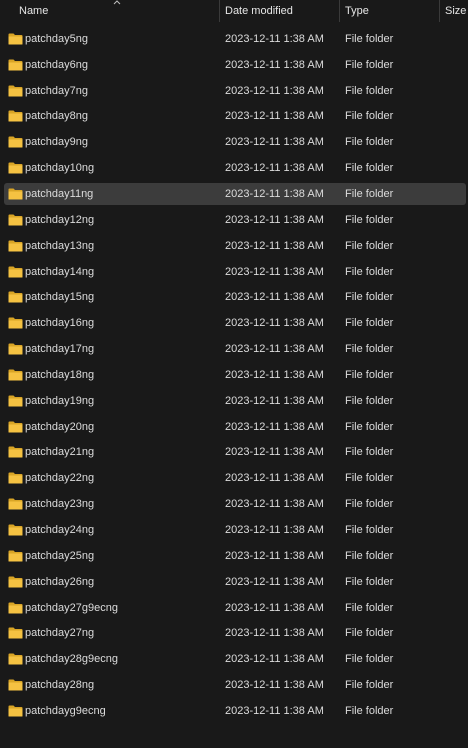  Describe the element at coordinates (235, 91) in the screenshot. I see `list-item: patchday7ng 2023-12-11 1:38 AM File folder` at that location.